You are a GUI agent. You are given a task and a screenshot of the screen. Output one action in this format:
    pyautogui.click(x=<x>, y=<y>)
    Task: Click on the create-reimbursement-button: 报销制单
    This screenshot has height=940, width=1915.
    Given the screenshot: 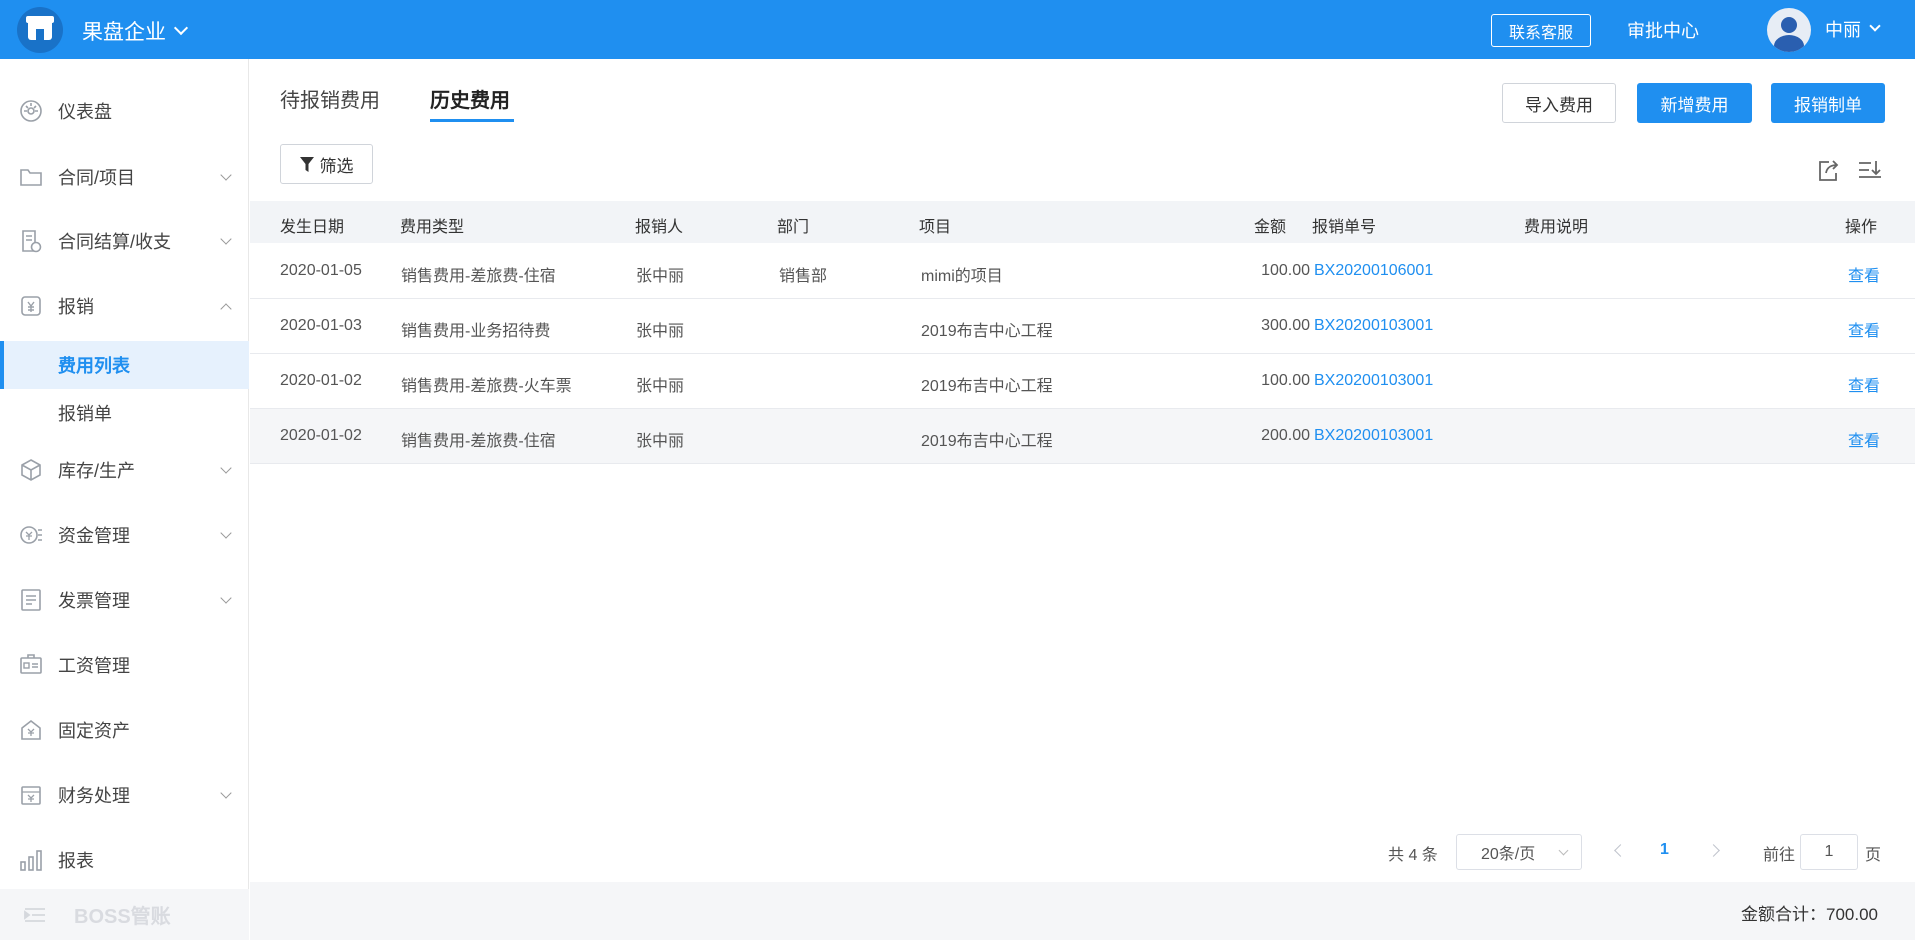 What is the action you would take?
    pyautogui.click(x=1828, y=103)
    